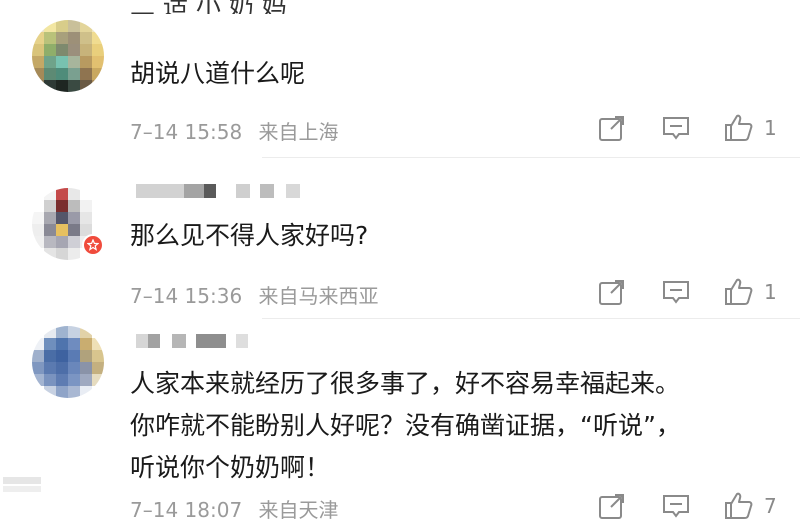 Image resolution: width=800 pixels, height=524 pixels. What do you see at coordinates (22, 486) in the screenshot?
I see `watermark` at bounding box center [22, 486].